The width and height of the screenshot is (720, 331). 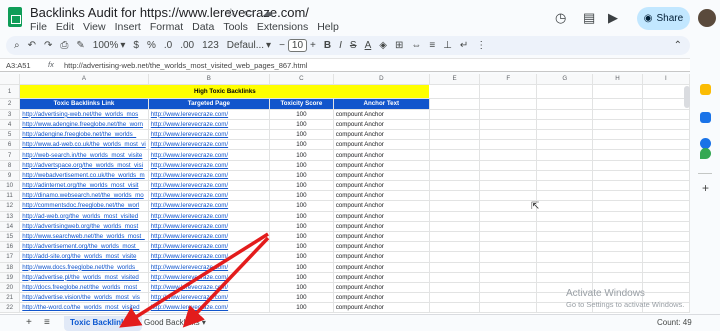 What do you see at coordinates (10, 277) in the screenshot?
I see `row-header: 19` at bounding box center [10, 277].